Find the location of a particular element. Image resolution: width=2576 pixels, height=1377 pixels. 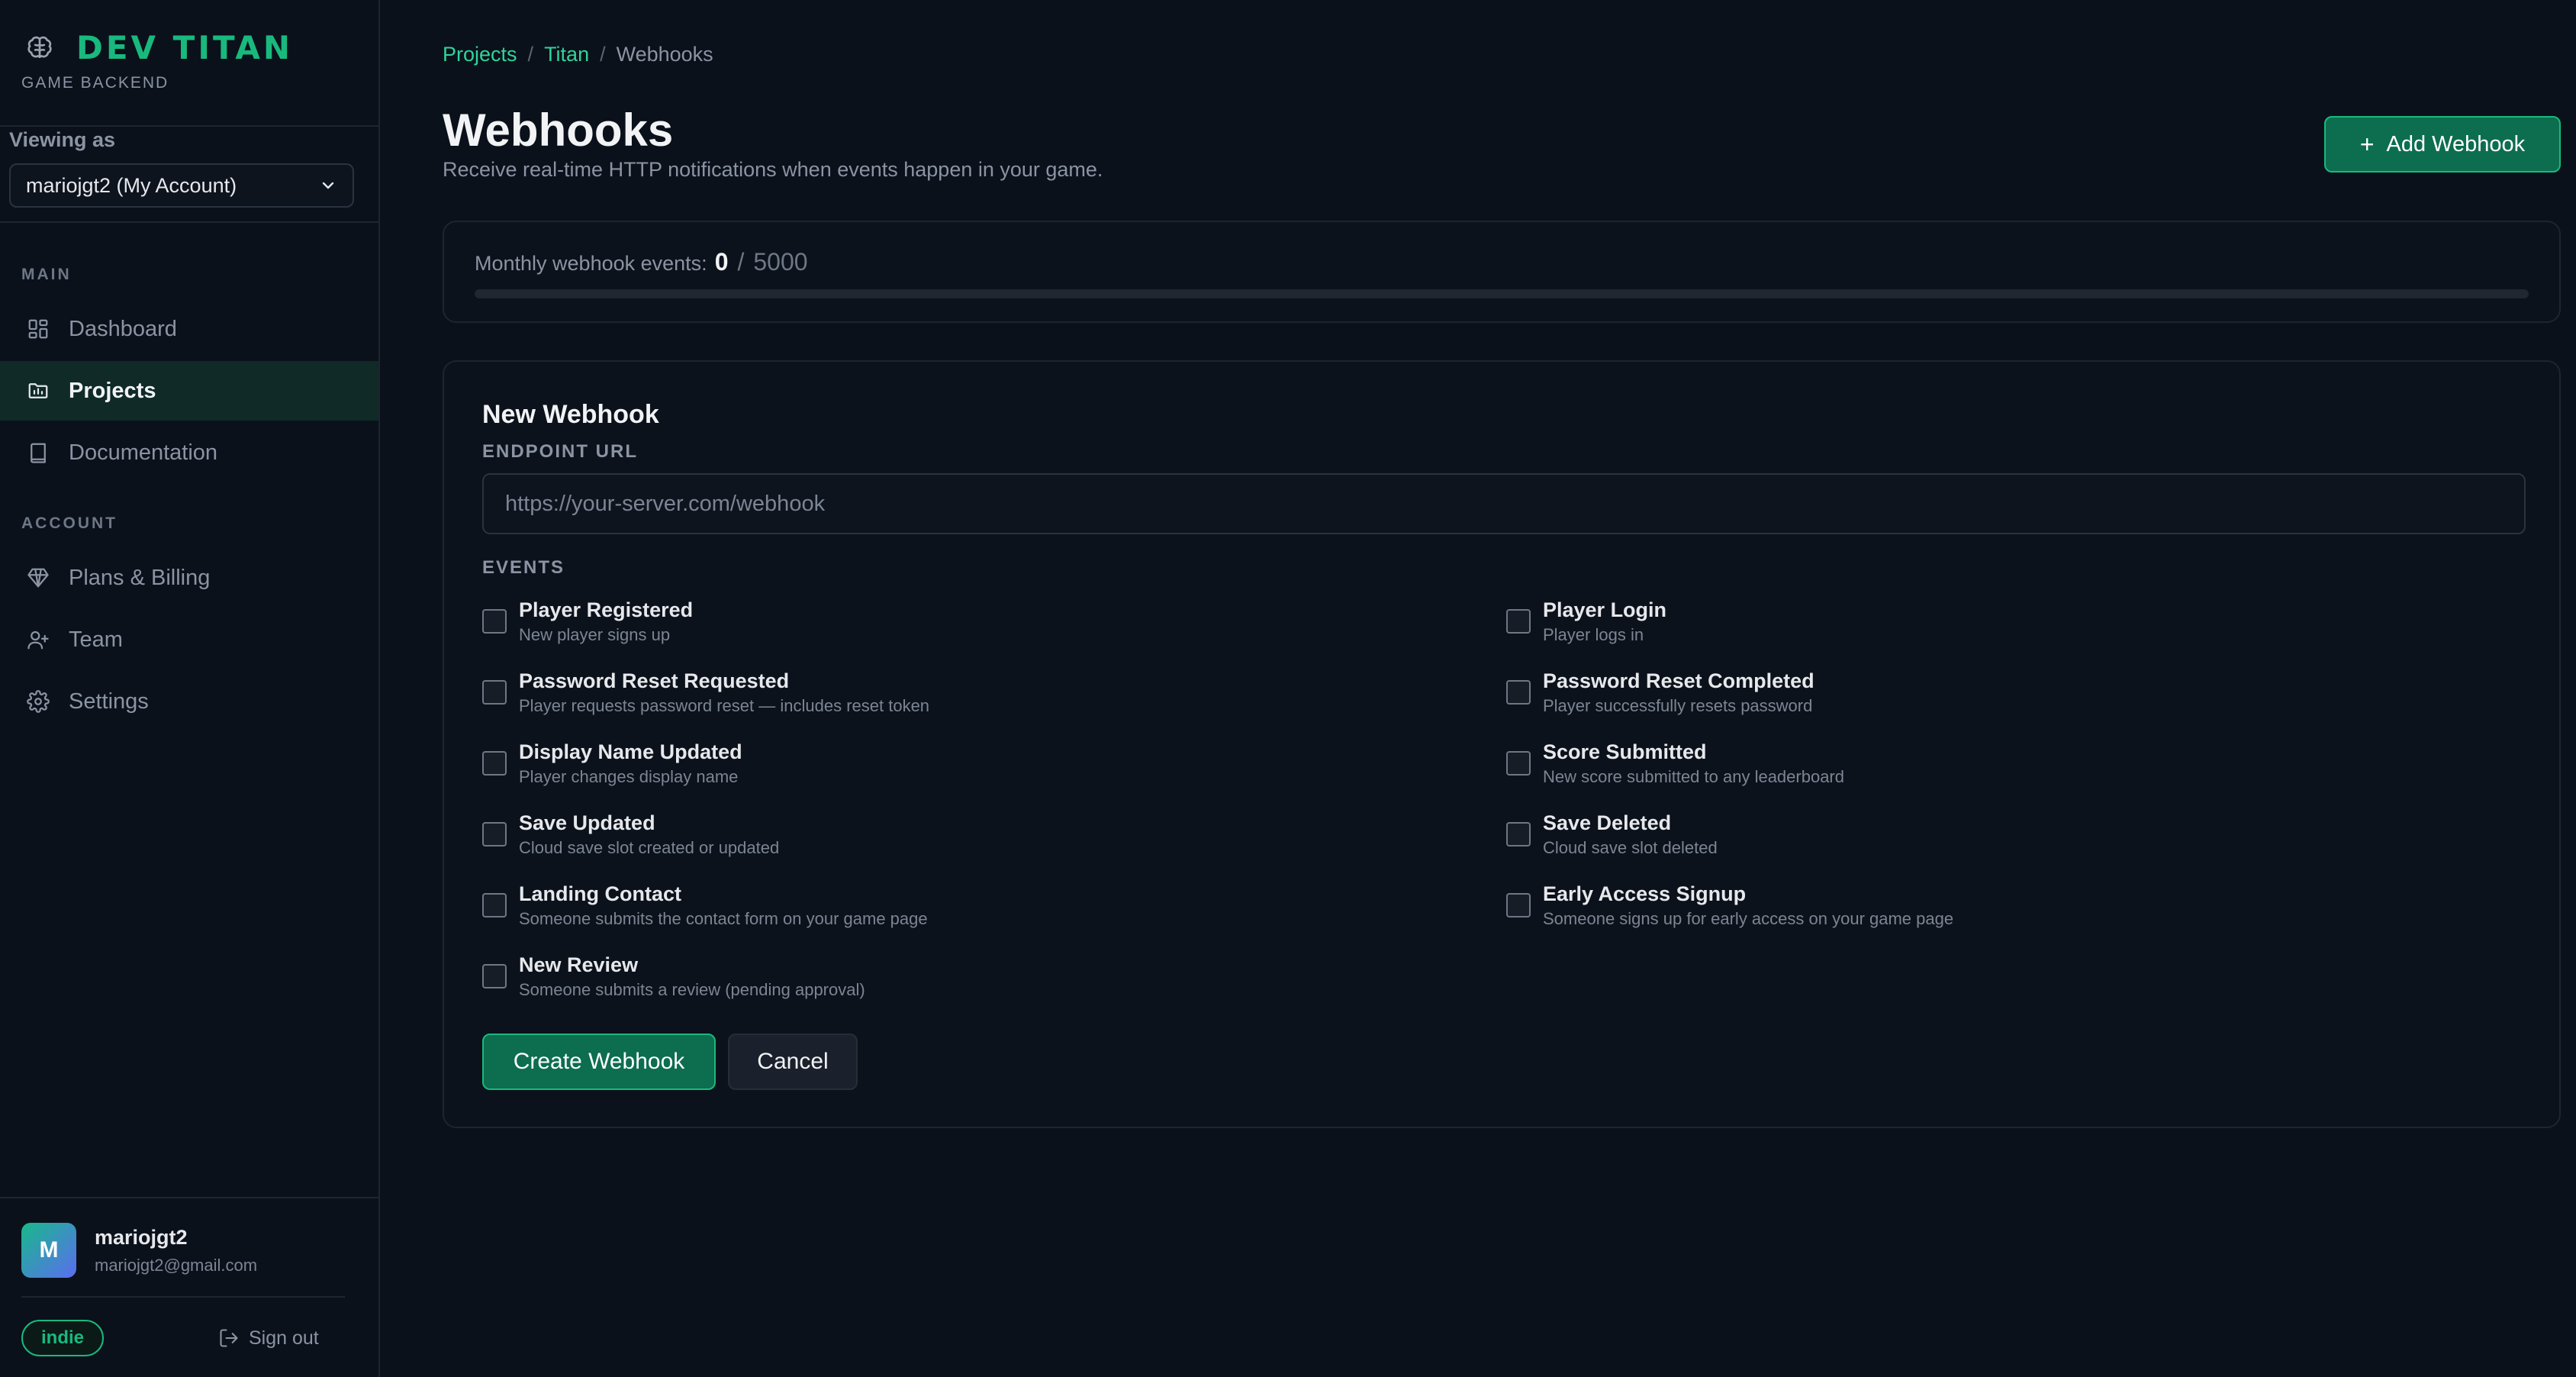

endpoint-url-input is located at coordinates (1504, 503).